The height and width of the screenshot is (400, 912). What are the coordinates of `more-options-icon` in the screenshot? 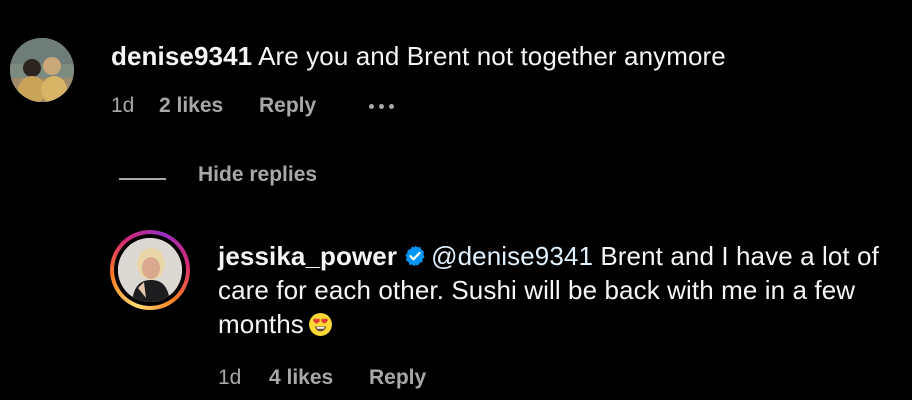 It's located at (381, 106).